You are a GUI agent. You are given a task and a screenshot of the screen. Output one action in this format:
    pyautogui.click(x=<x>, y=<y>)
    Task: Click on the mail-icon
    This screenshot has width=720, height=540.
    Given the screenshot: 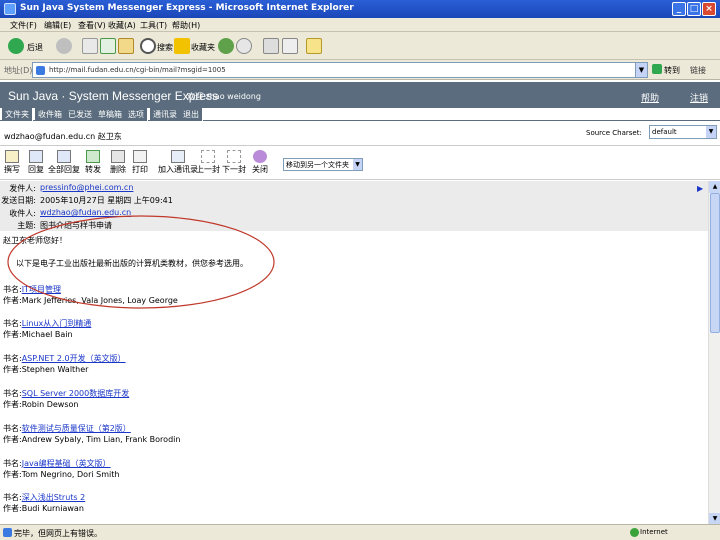 What is the action you would take?
    pyautogui.click(x=271, y=46)
    